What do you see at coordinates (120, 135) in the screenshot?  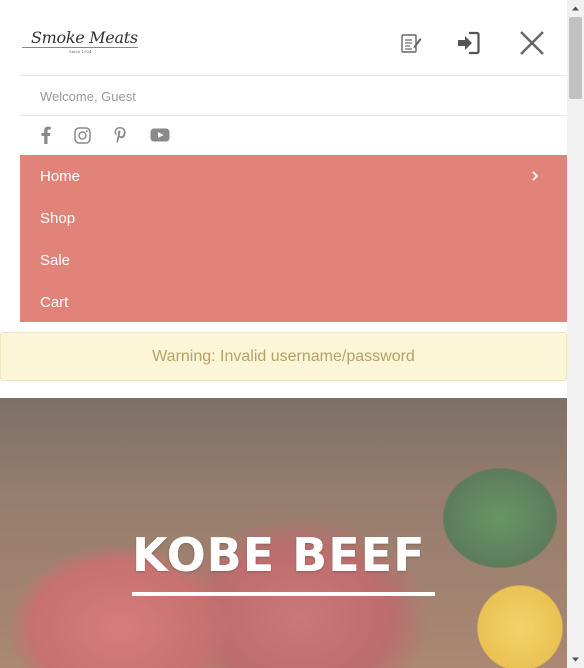 I see `pinterest-icon` at bounding box center [120, 135].